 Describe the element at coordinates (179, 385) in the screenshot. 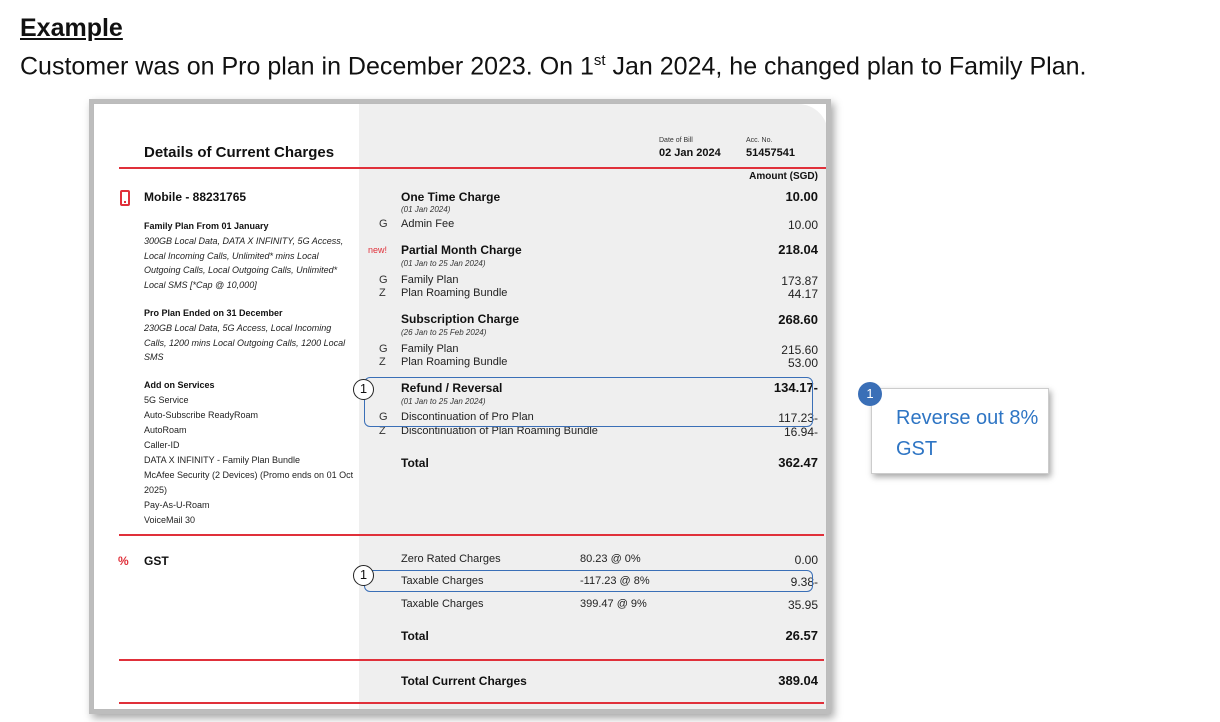

I see `addons-heading: Add on Services` at that location.